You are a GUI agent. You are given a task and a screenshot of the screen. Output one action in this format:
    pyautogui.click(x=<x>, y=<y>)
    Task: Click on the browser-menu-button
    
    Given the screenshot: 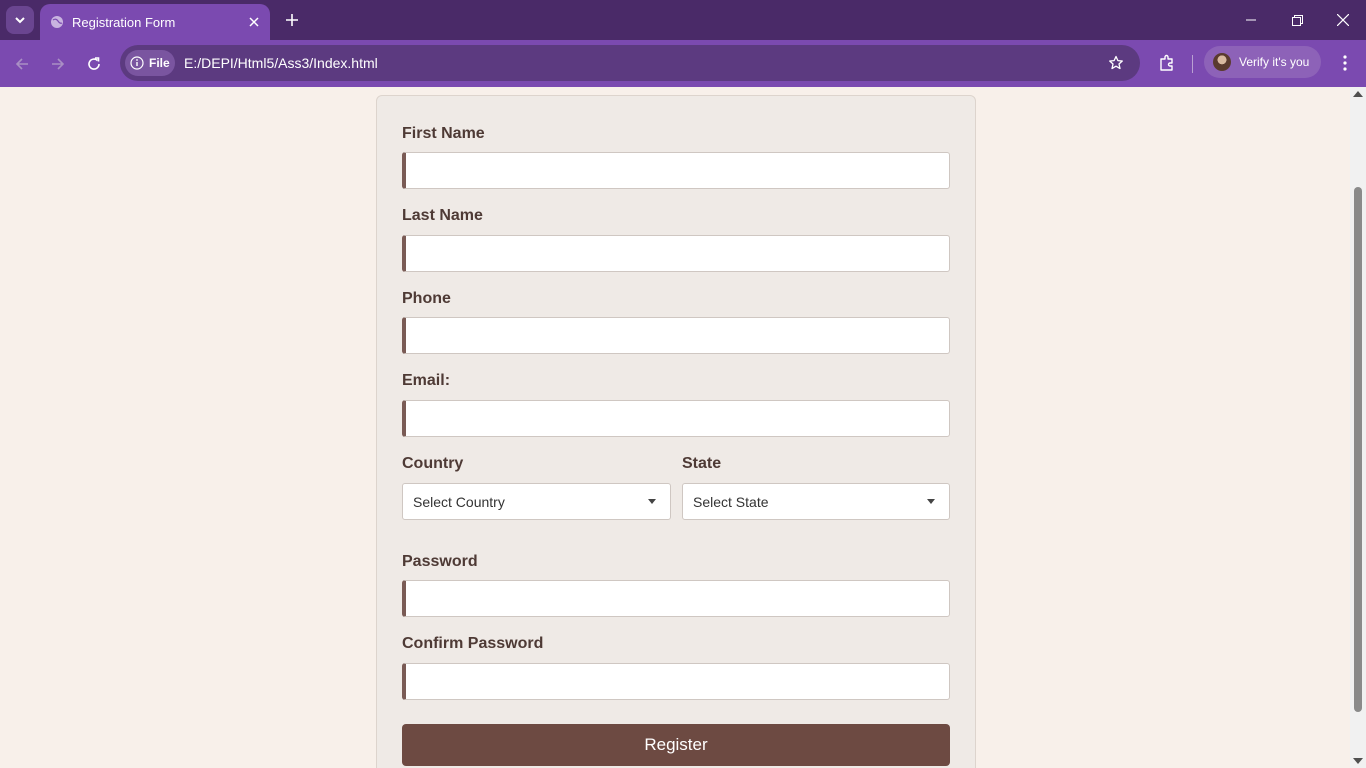 What is the action you would take?
    pyautogui.click(x=1345, y=63)
    